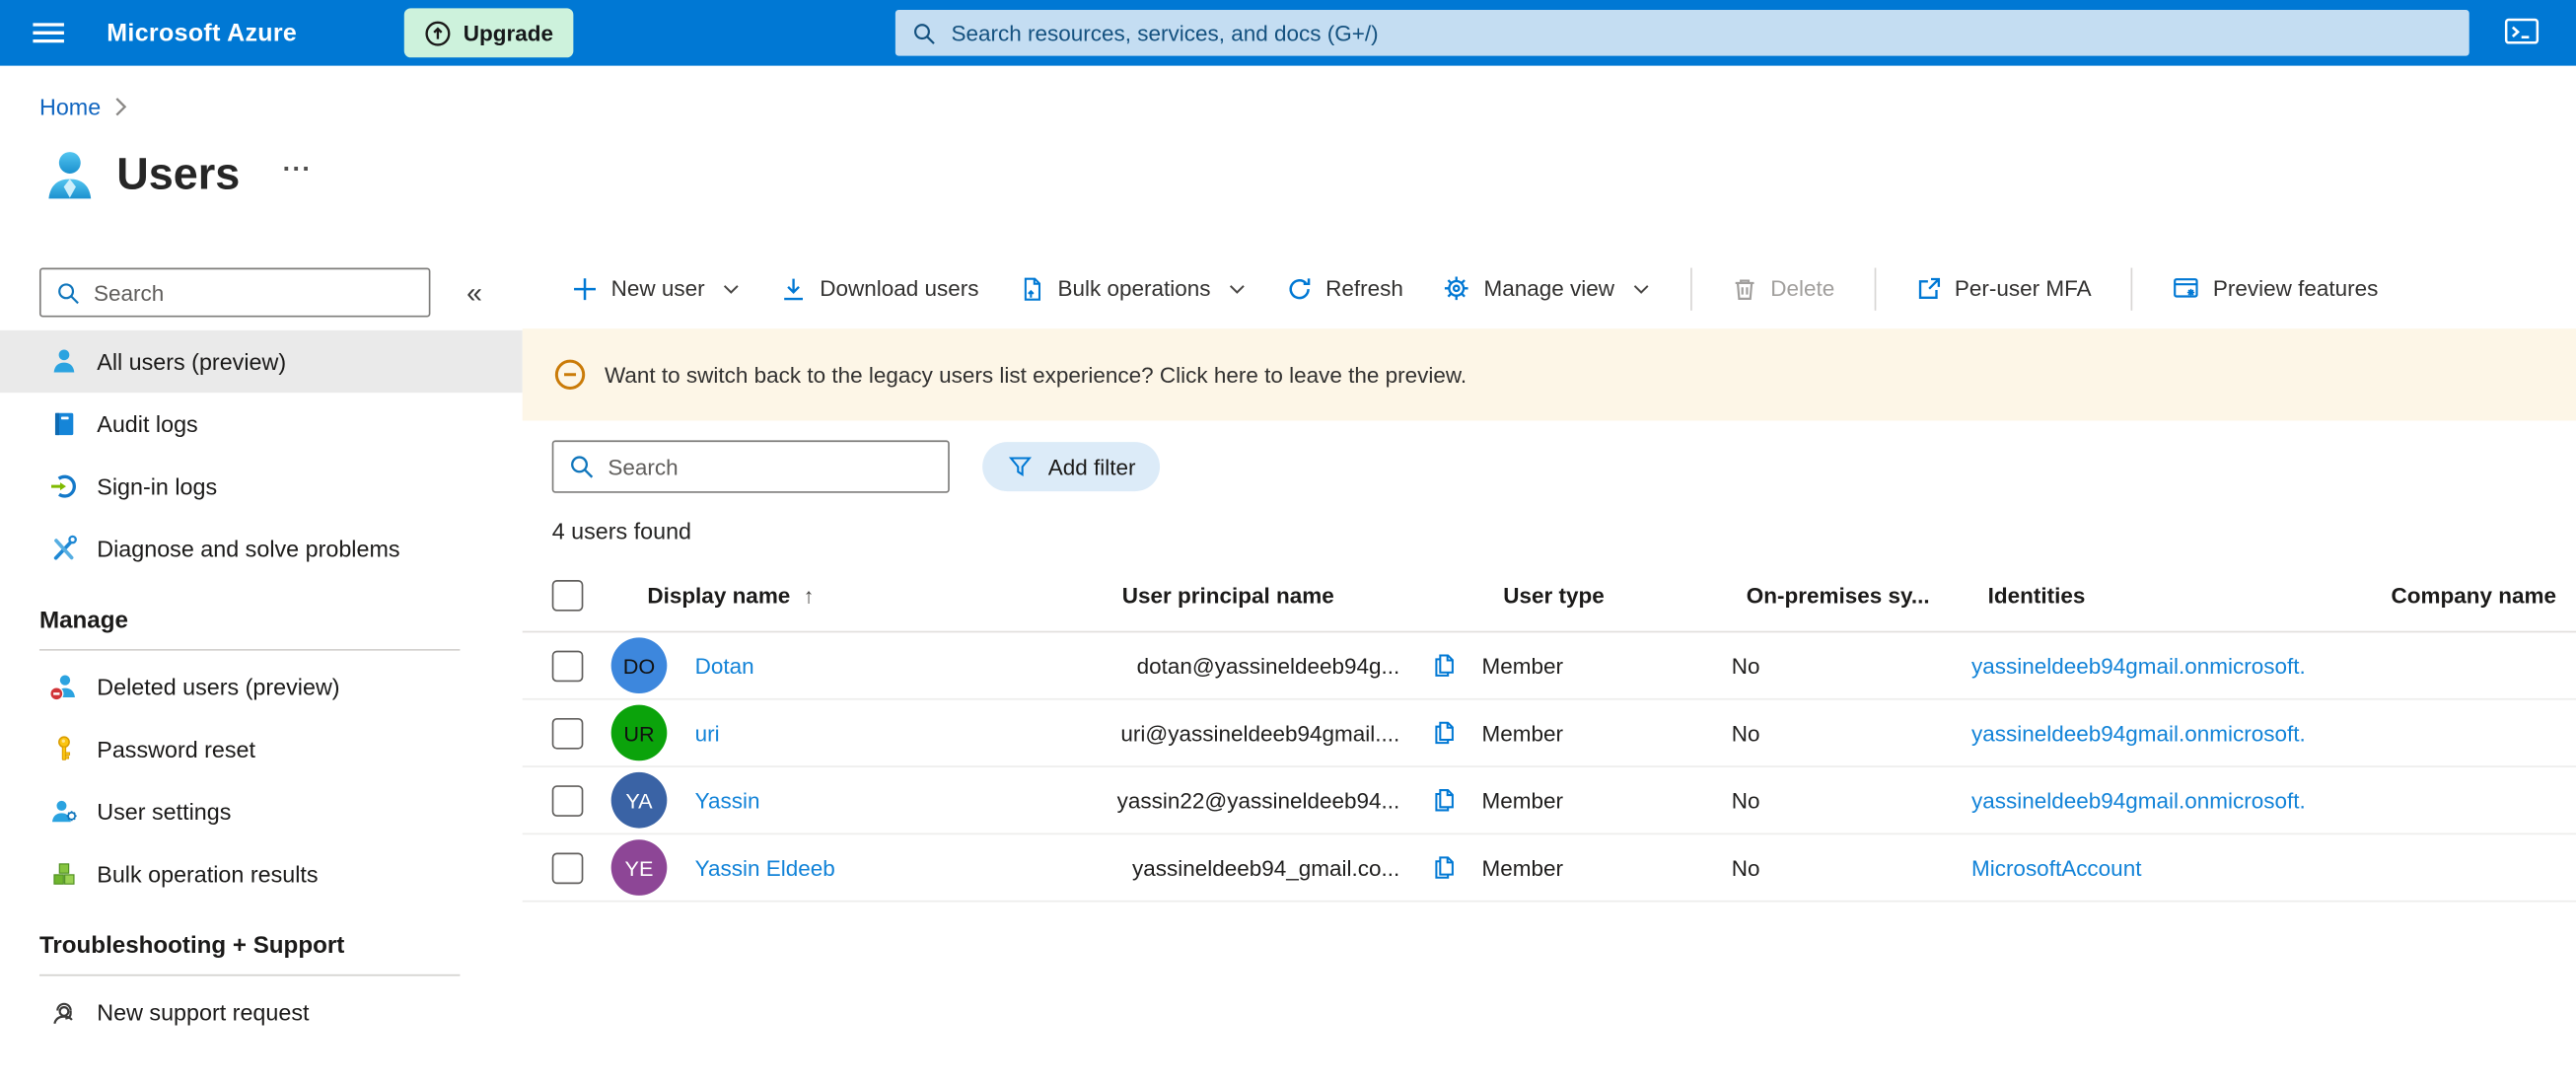 The width and height of the screenshot is (2576, 1085). I want to click on download-icon, so click(794, 289).